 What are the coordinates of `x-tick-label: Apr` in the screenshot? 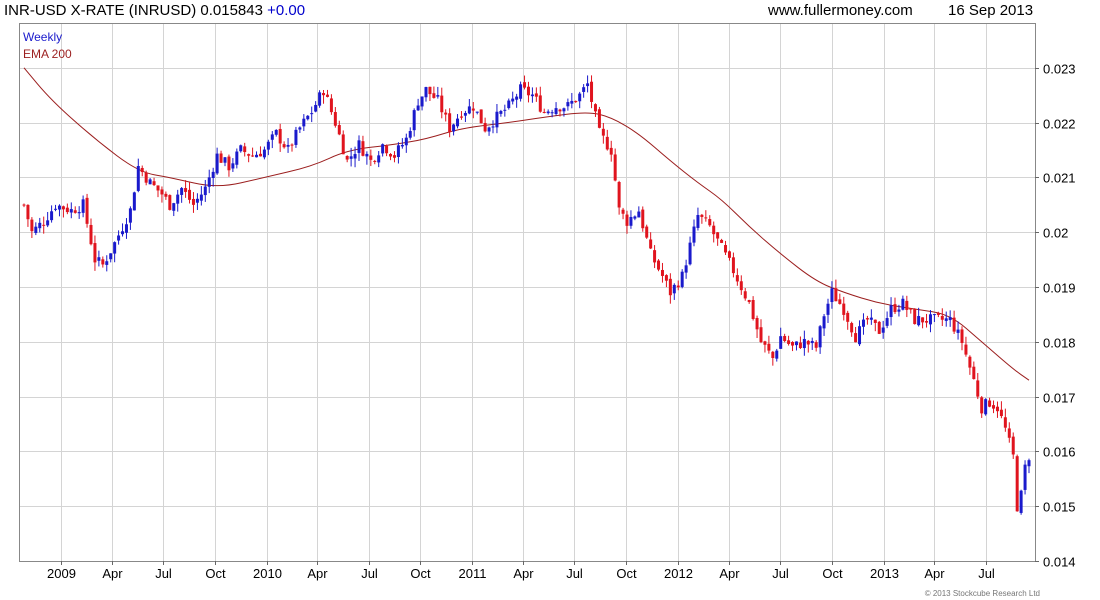 It's located at (729, 573).